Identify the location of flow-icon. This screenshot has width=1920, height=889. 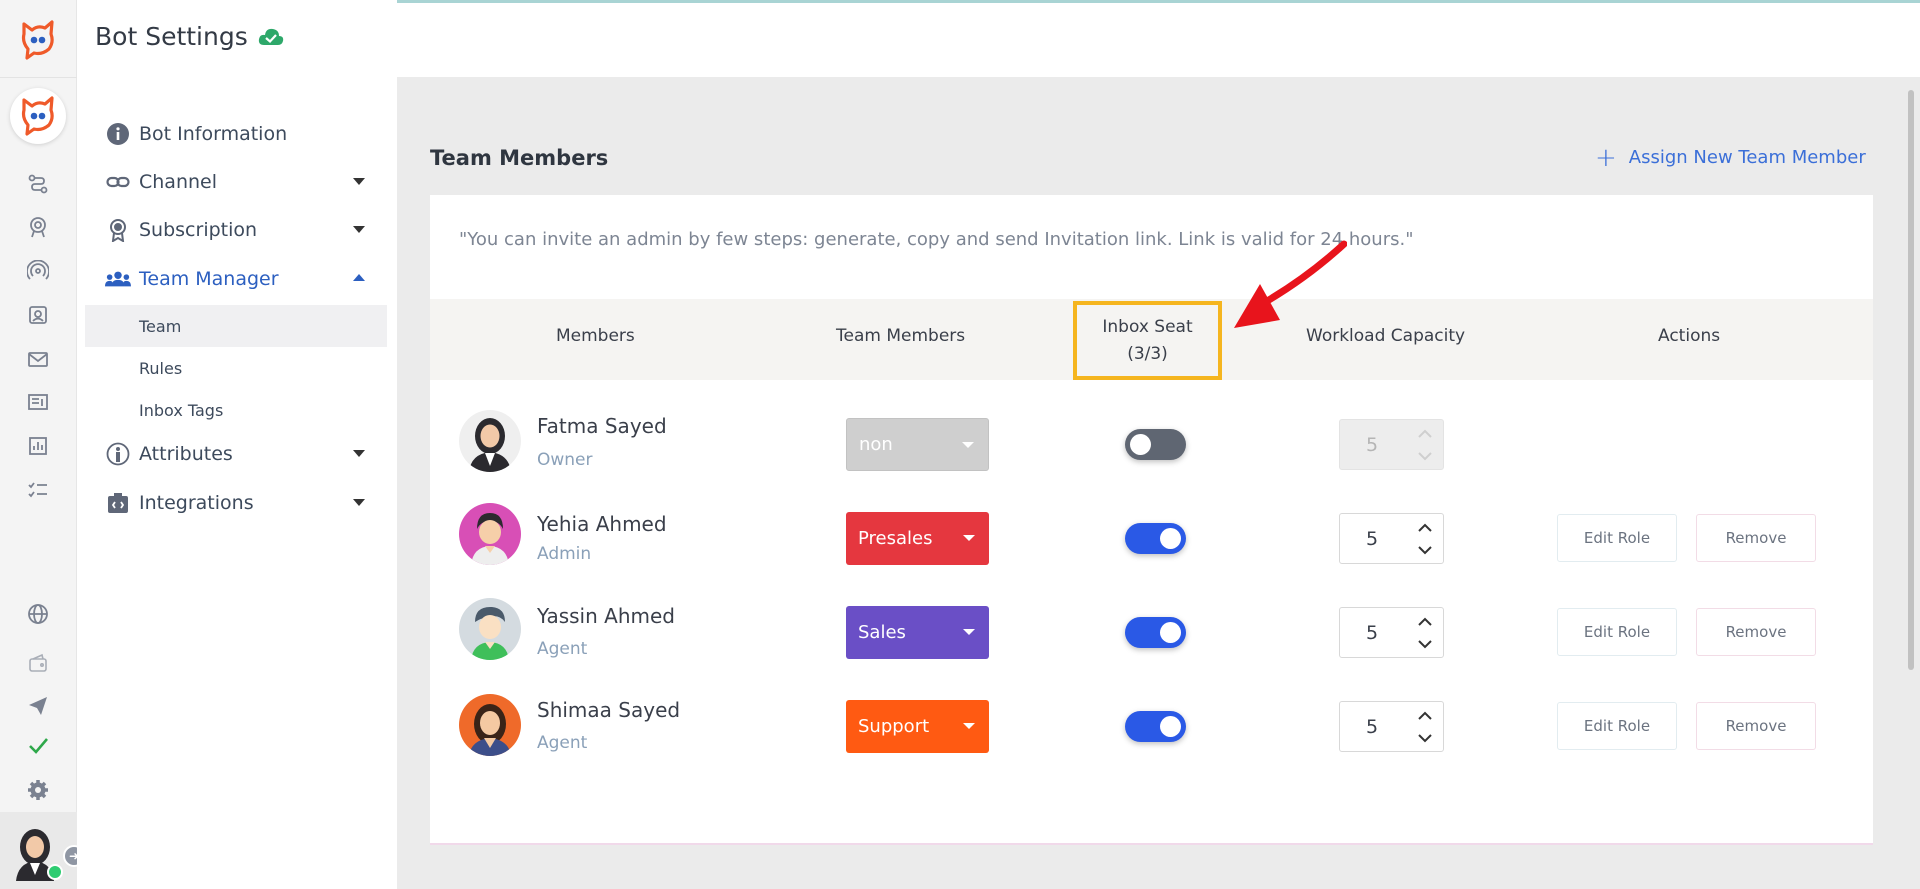
(38, 184).